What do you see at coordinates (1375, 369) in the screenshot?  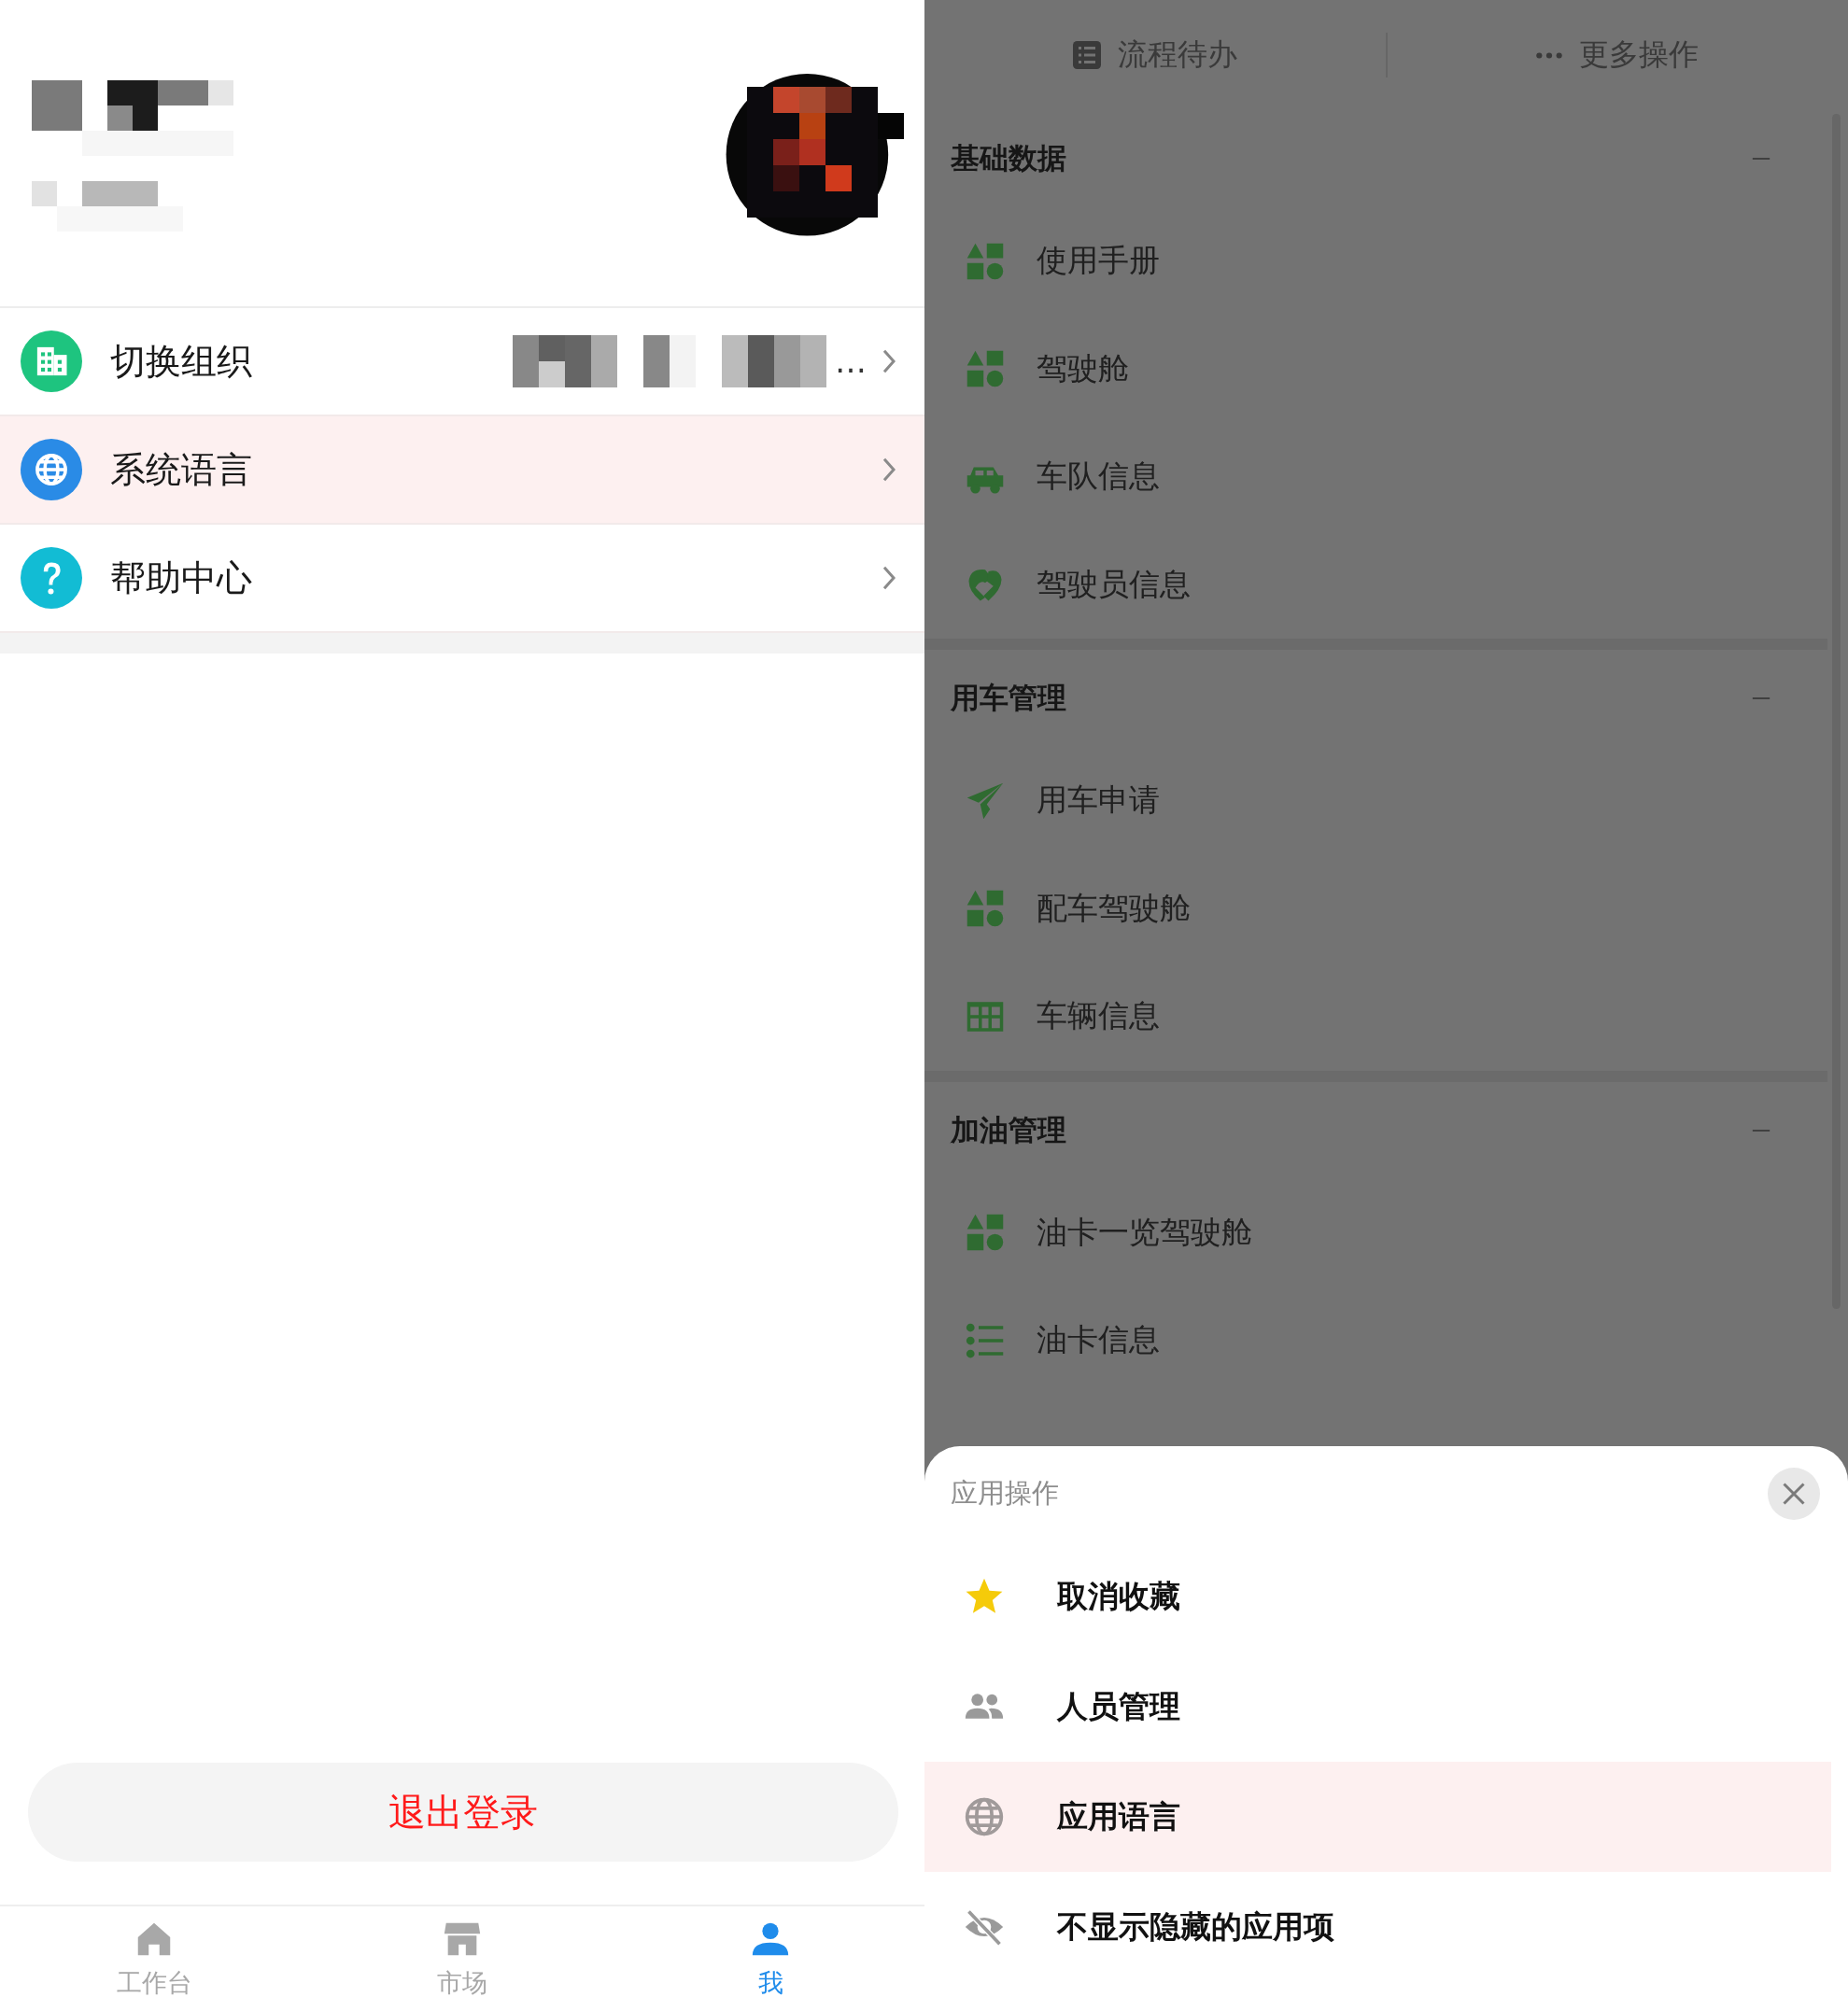 I see `app-item: 驾驶舱` at bounding box center [1375, 369].